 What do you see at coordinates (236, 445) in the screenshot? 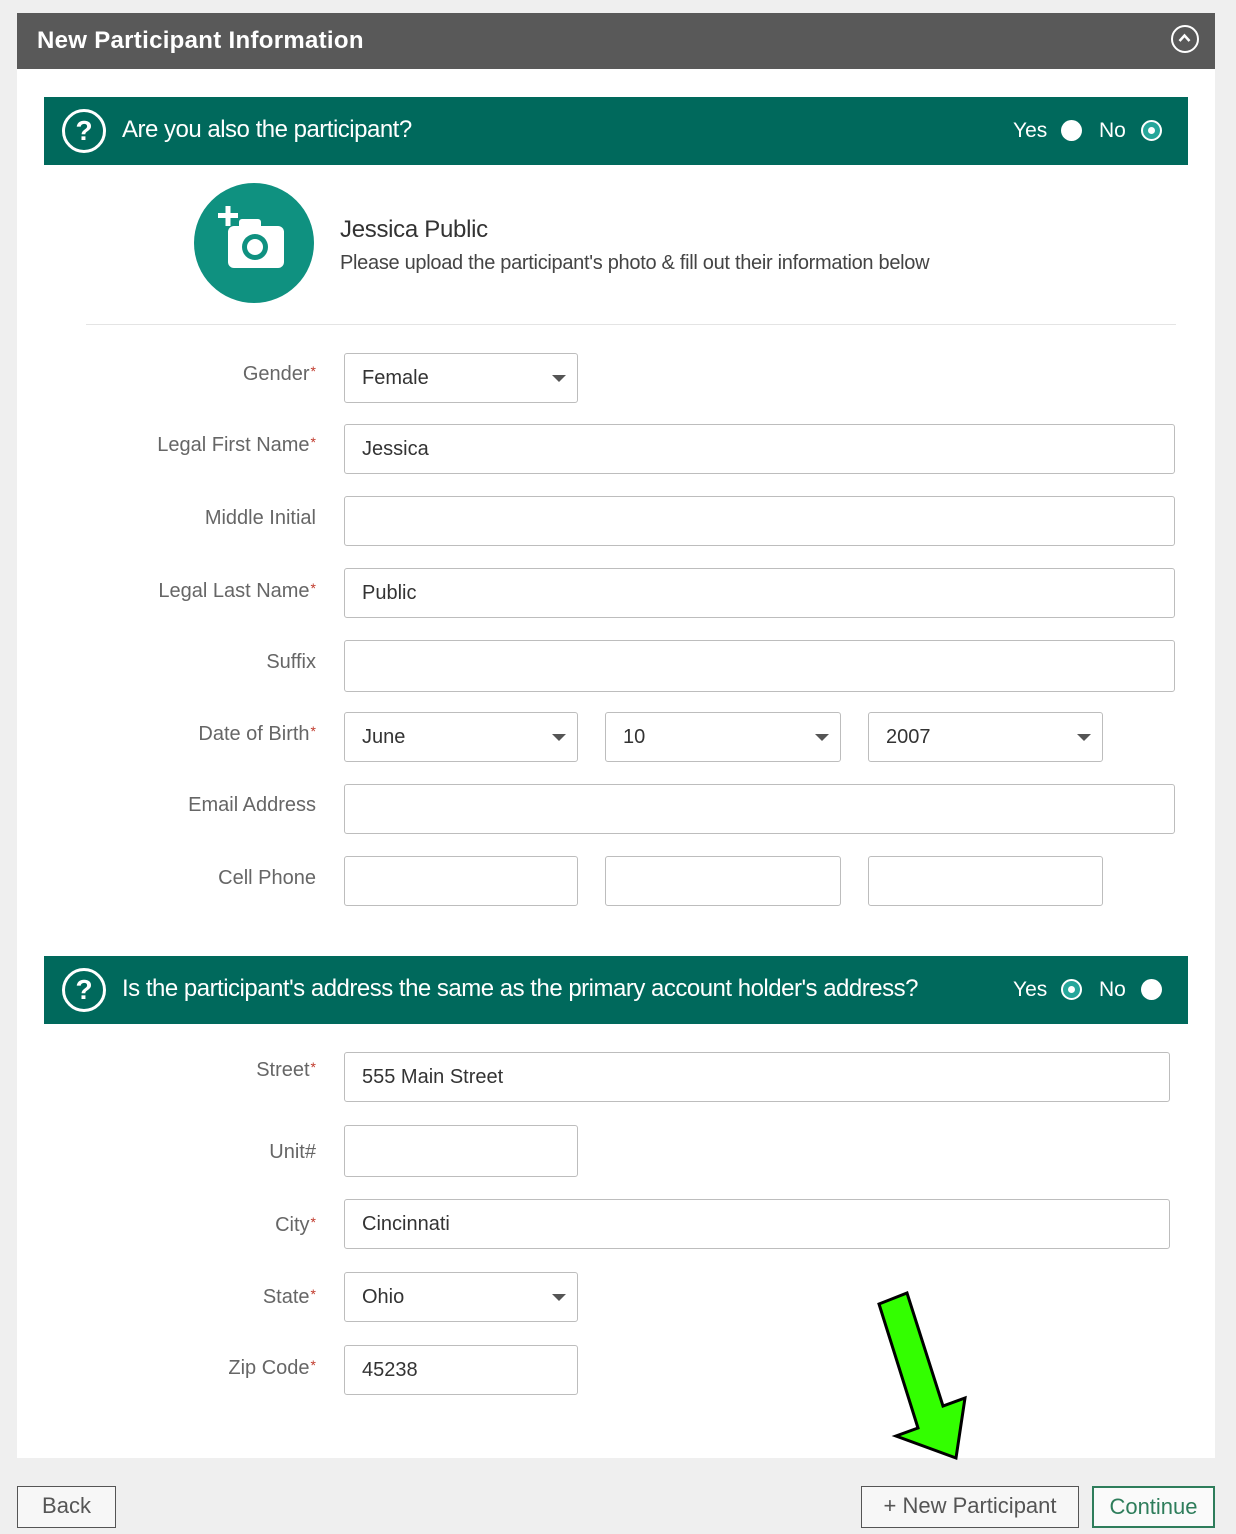
I see `first-name-label: Legal First Name*` at bounding box center [236, 445].